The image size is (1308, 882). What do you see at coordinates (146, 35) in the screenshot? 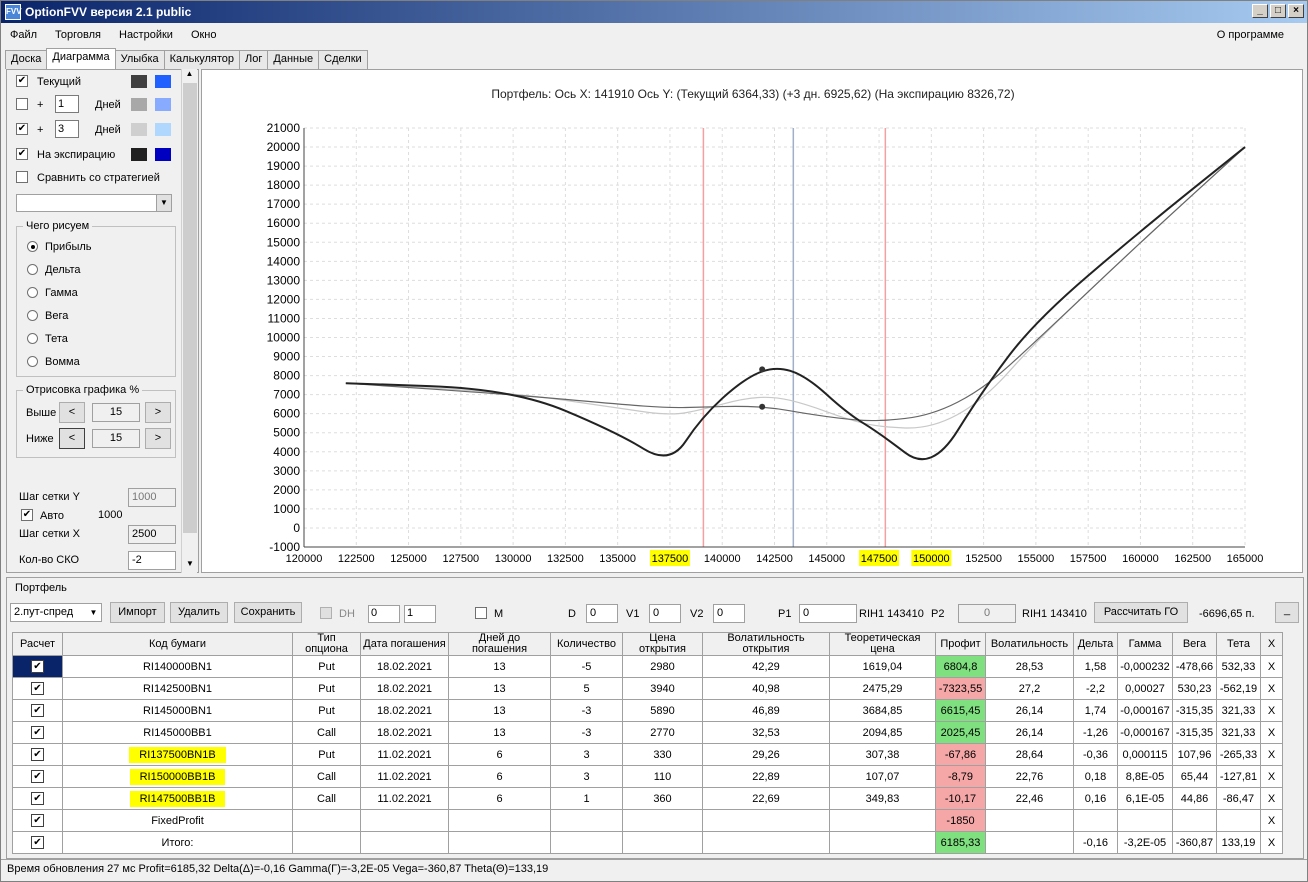
I see `menu-settings: Настройки` at bounding box center [146, 35].